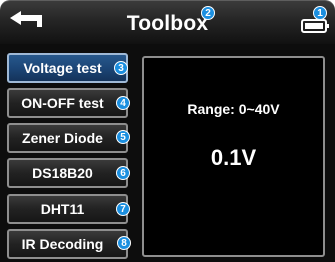 This screenshot has height=262, width=335. What do you see at coordinates (62, 138) in the screenshot?
I see `menu-item-label: Zener Diode` at bounding box center [62, 138].